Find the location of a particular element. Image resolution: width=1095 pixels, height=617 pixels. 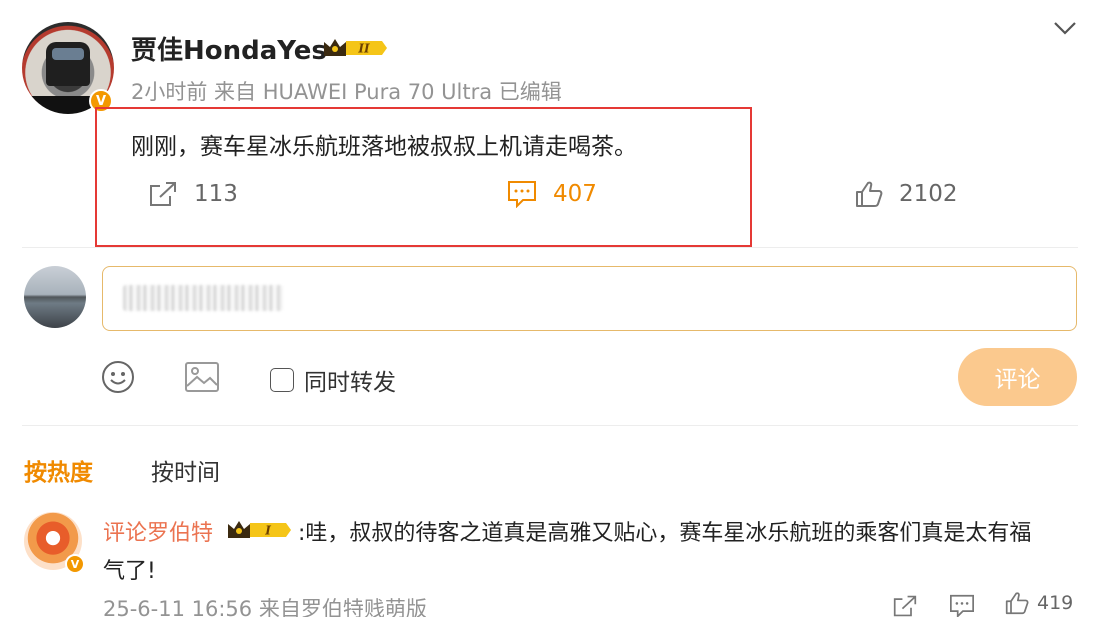

like-button: 2102 is located at coordinates (906, 194).